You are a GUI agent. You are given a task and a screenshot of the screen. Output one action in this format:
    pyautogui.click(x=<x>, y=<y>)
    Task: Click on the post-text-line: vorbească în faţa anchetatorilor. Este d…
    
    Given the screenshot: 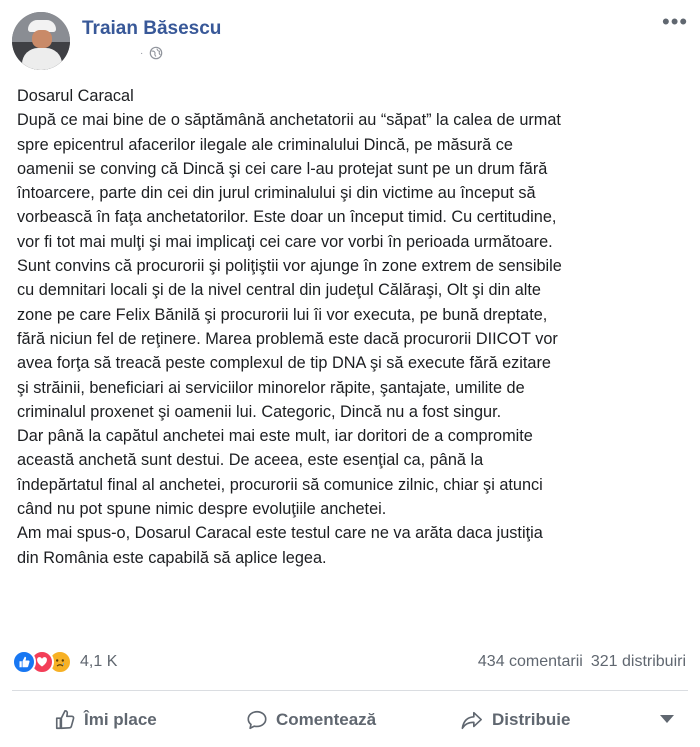 What is the action you would take?
    pyautogui.click(x=287, y=217)
    